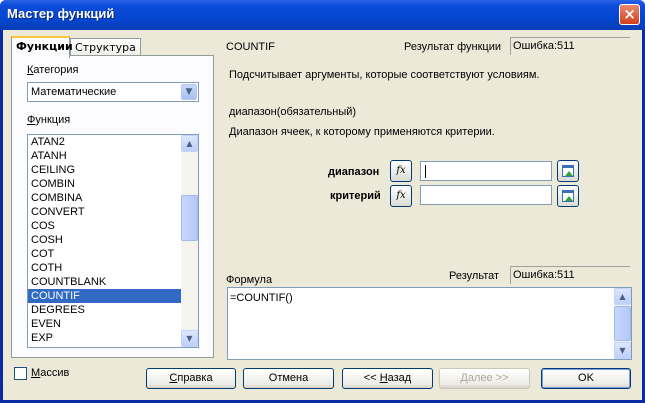  I want to click on category-value: Математические, so click(74, 92).